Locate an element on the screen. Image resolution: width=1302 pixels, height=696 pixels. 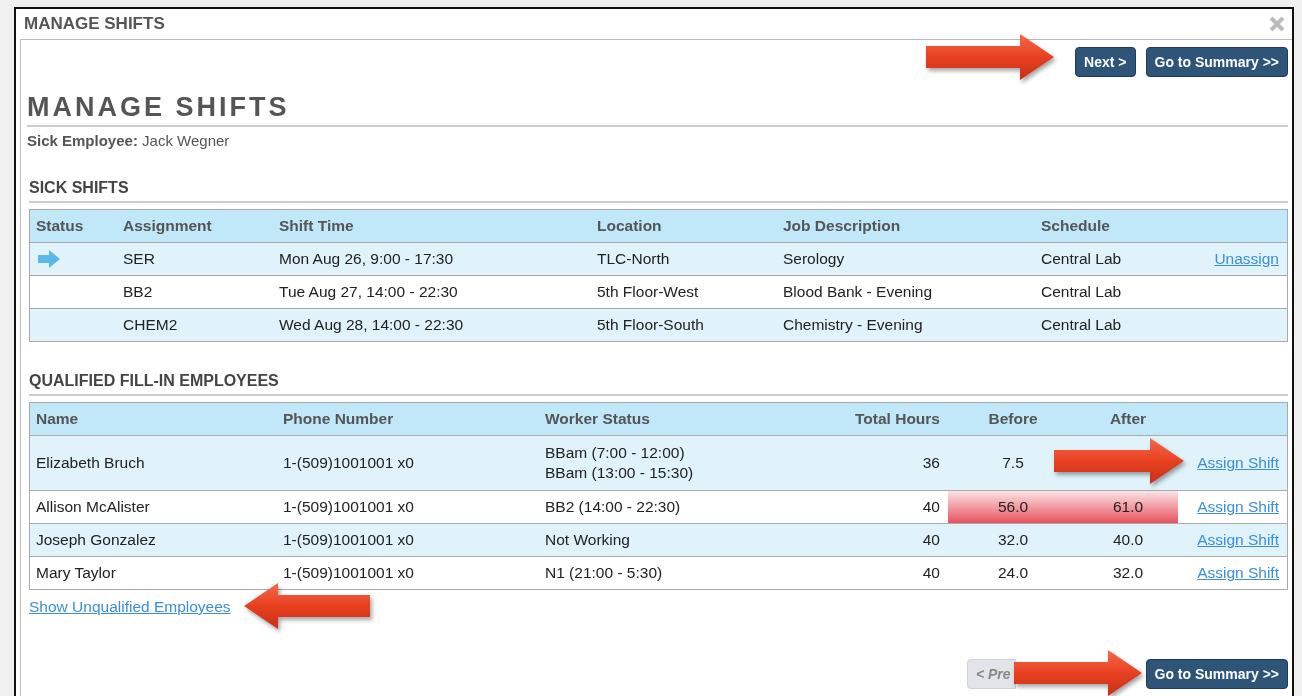
column-header: Assignment is located at coordinates (167, 226).